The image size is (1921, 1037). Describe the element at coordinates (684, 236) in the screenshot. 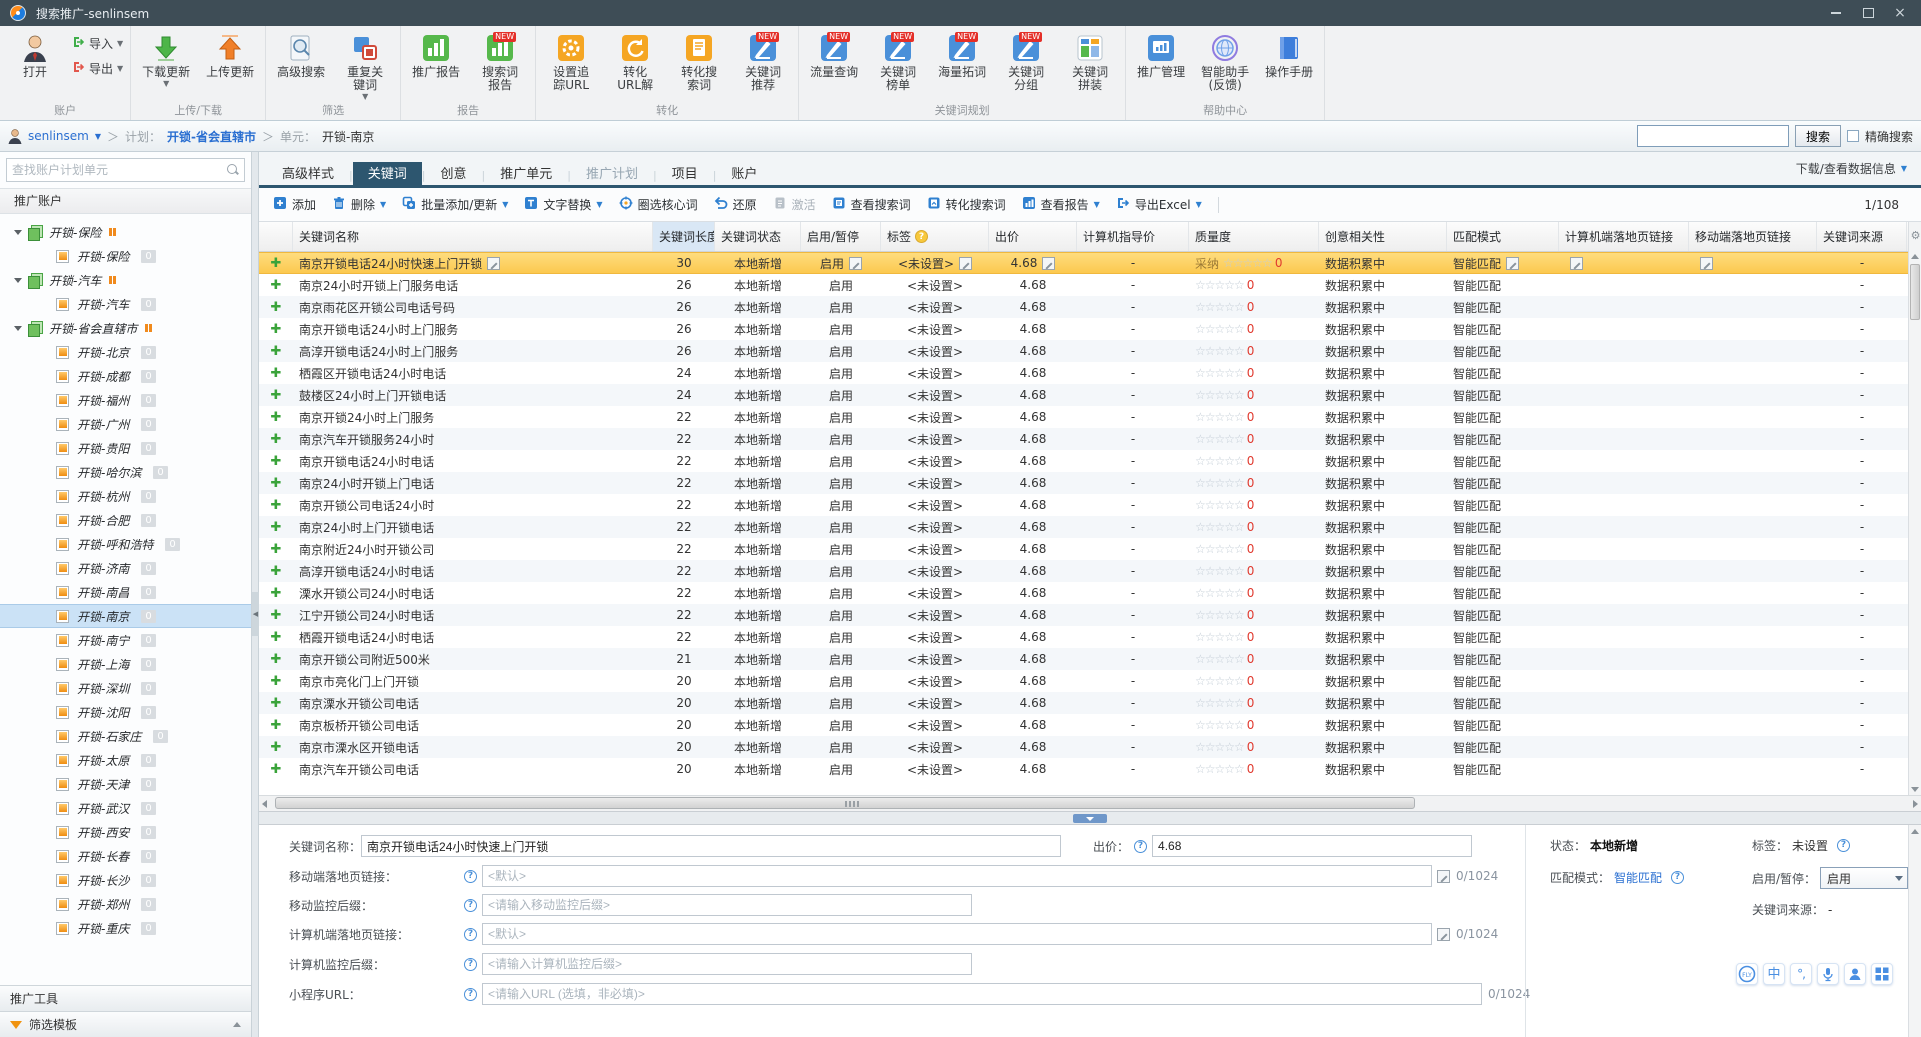

I see `column-header-关键词长度: 关键词长度▼` at that location.